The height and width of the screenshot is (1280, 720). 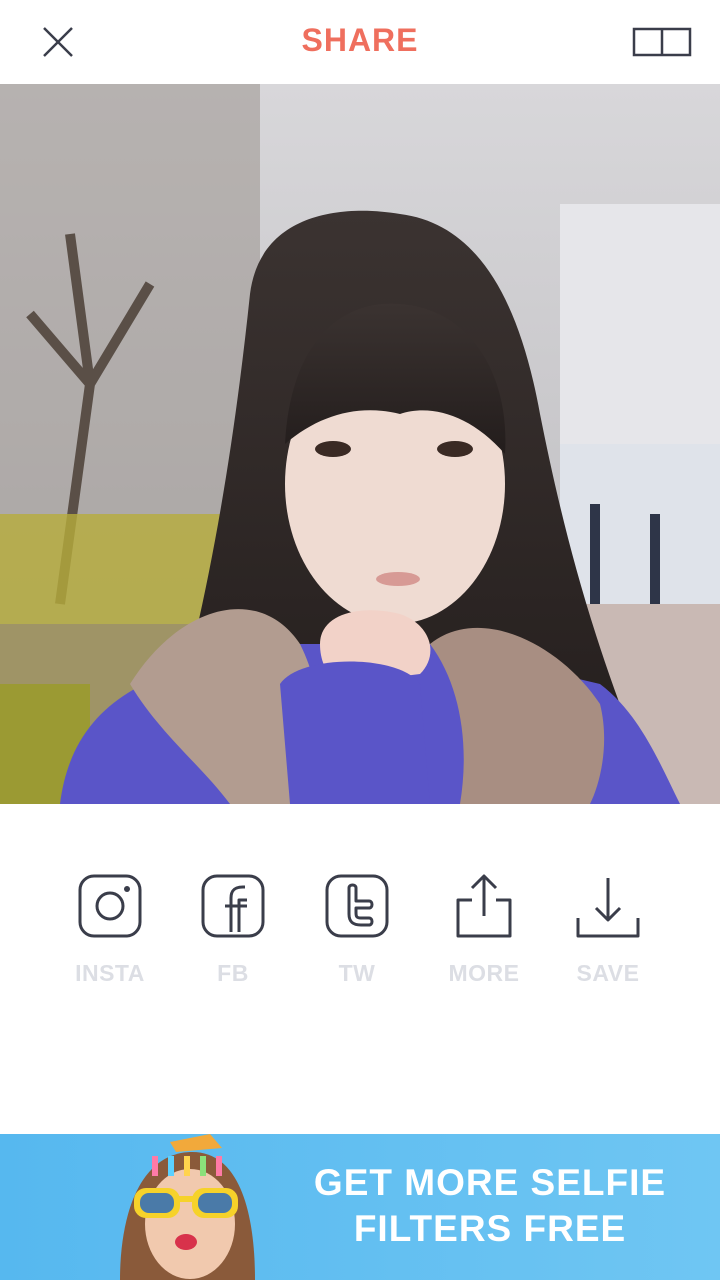 I want to click on share-instagram-button: INSTA, so click(x=110, y=929).